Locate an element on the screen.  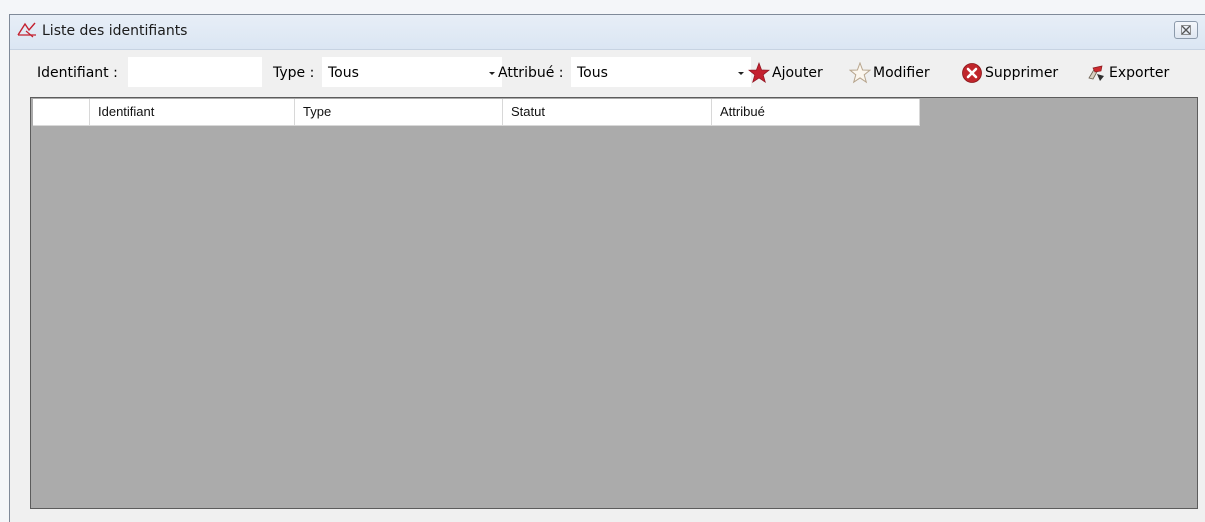
delete-button: Supprimer is located at coordinates (1019, 73).